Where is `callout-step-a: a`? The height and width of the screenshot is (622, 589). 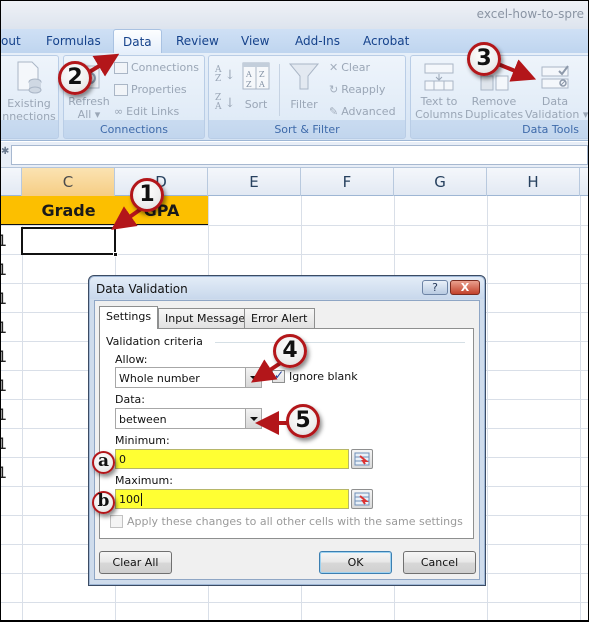
callout-step-a: a is located at coordinates (103, 462).